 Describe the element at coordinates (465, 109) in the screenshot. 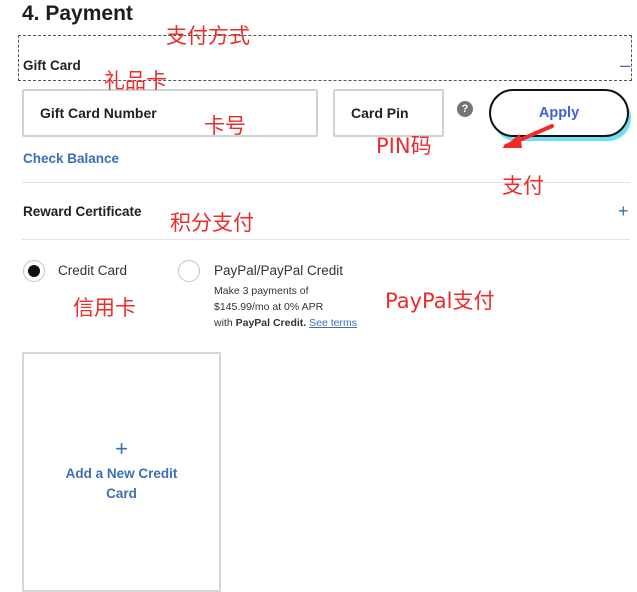

I see `question-mark-icon: ?` at that location.